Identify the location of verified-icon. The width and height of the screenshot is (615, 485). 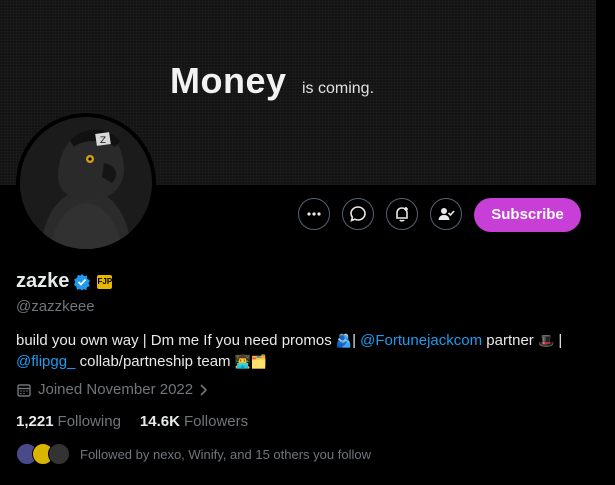
(82, 282).